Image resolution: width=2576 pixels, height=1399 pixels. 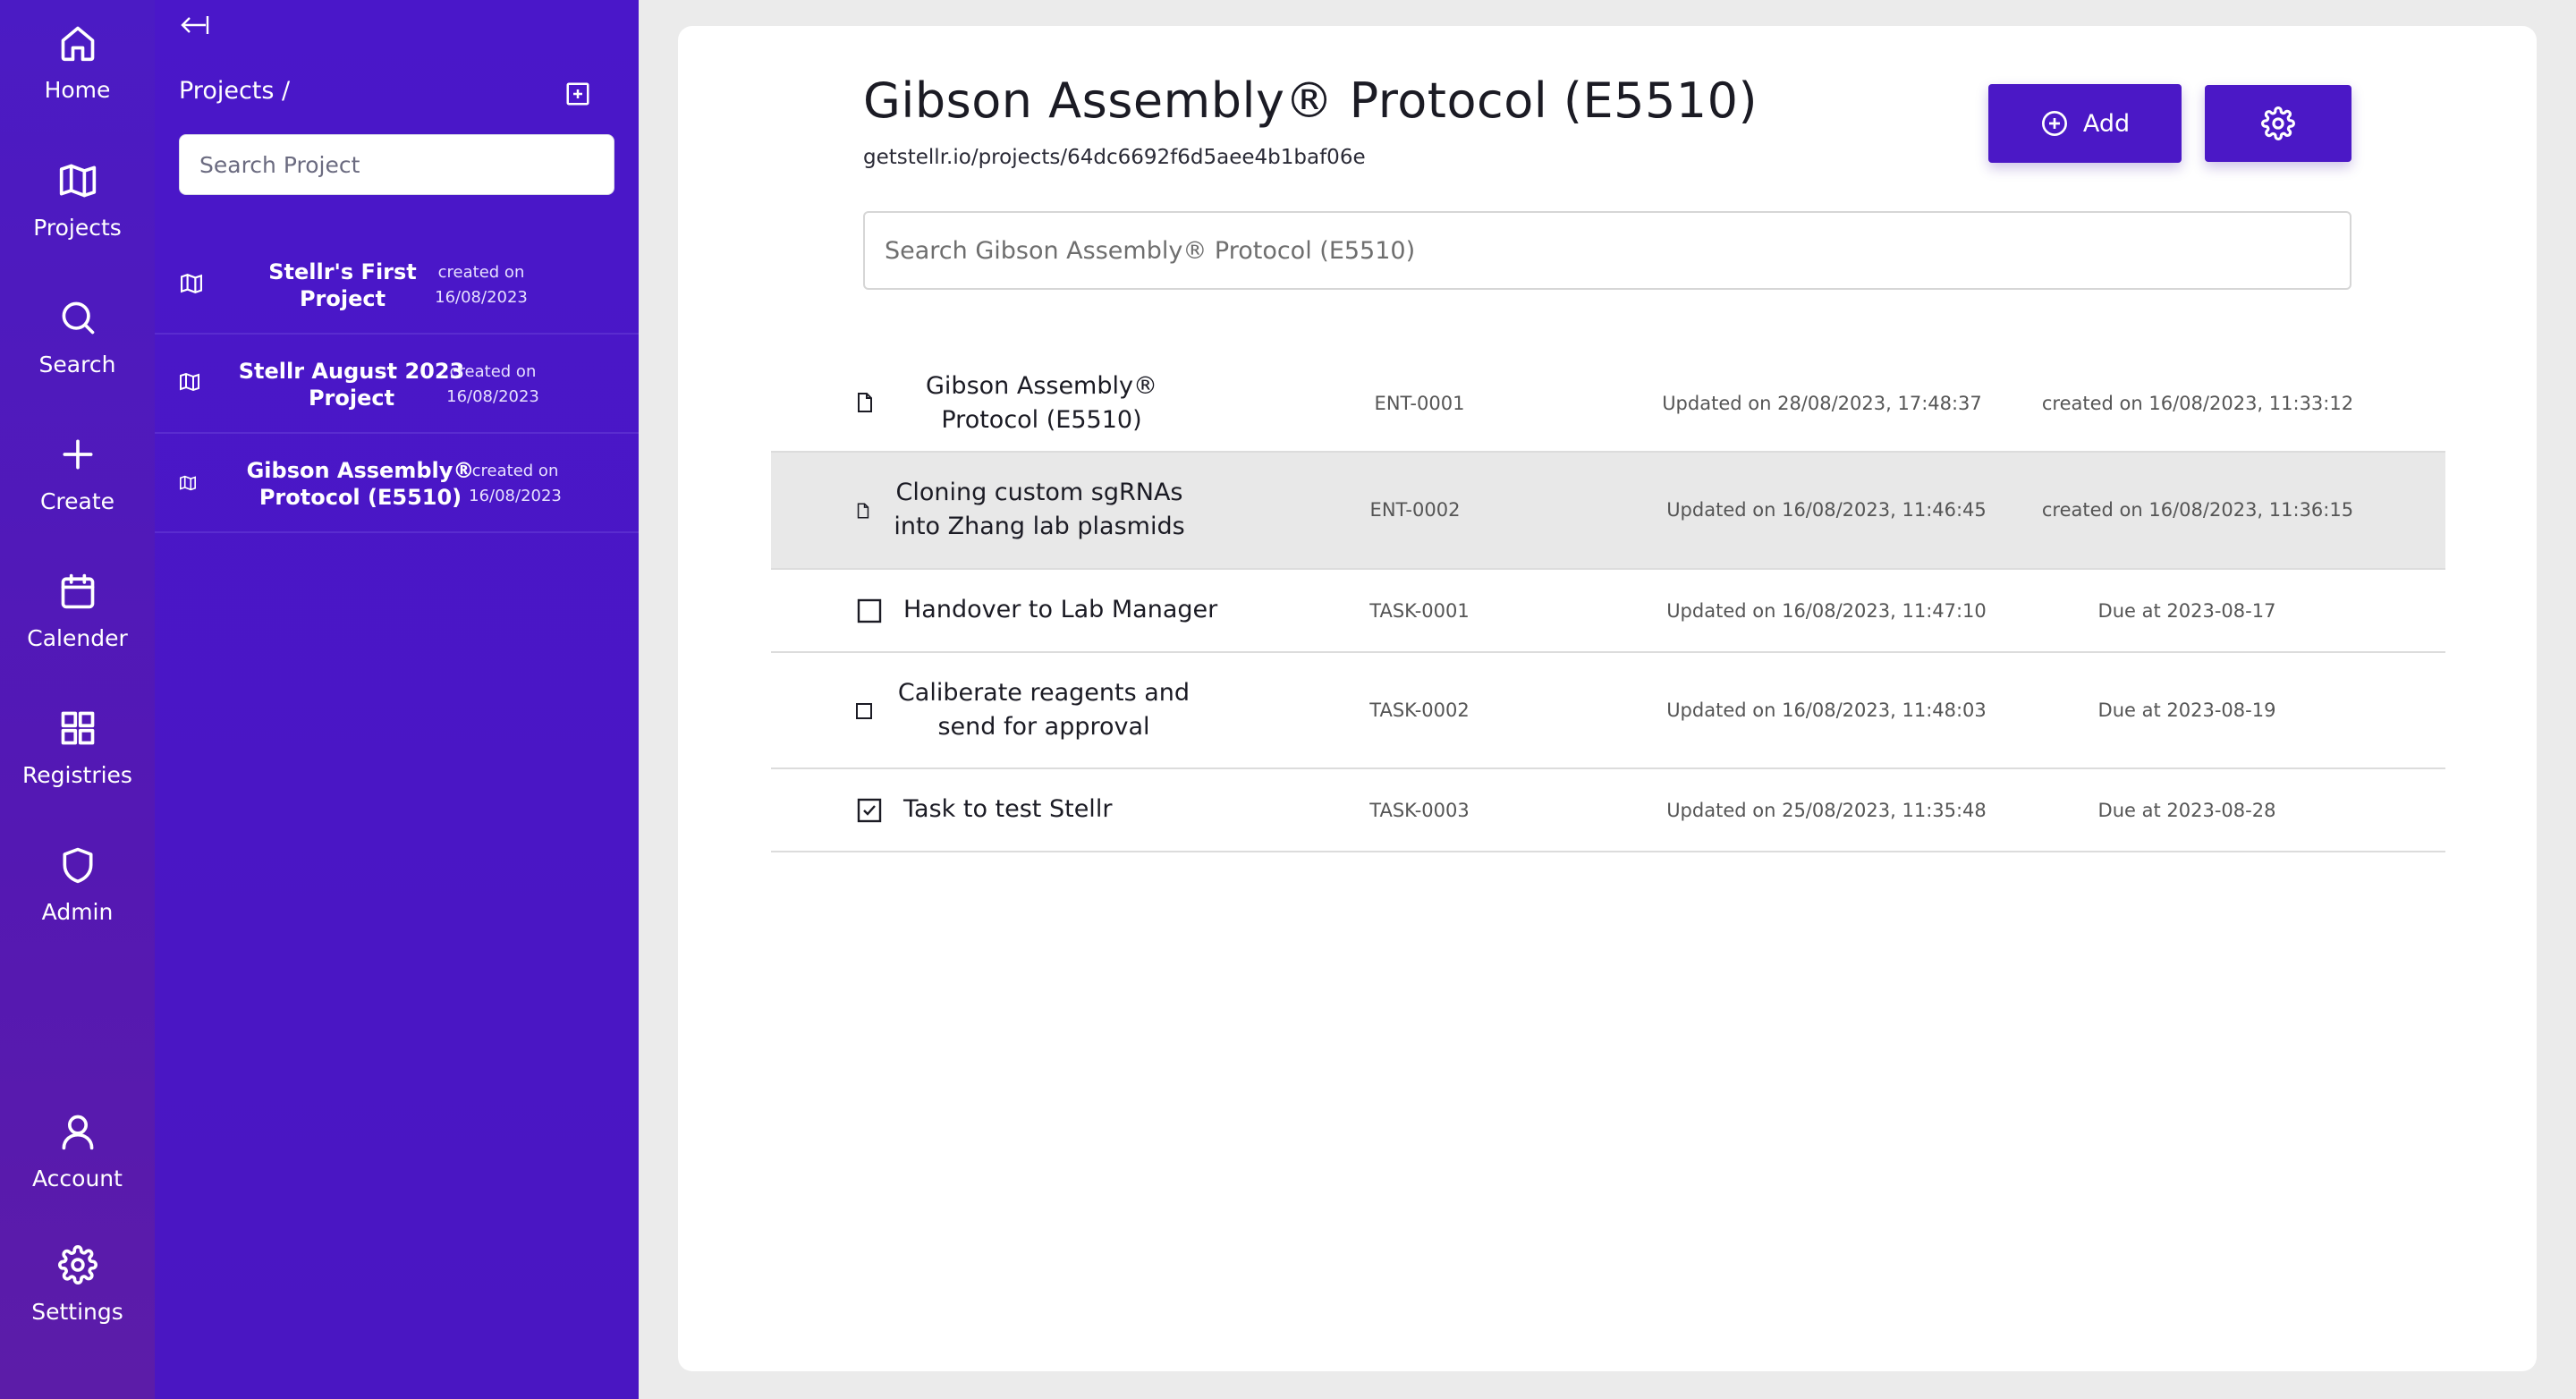 What do you see at coordinates (2197, 510) in the screenshot?
I see `row-created: created on 16/08/2023, 11:36:15` at bounding box center [2197, 510].